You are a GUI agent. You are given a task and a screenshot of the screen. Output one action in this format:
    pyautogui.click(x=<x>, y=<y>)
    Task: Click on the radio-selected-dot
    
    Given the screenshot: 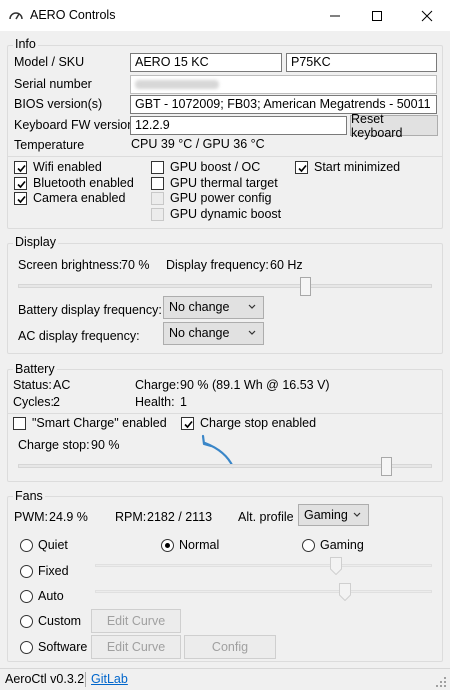 What is the action you would take?
    pyautogui.click(x=167, y=545)
    